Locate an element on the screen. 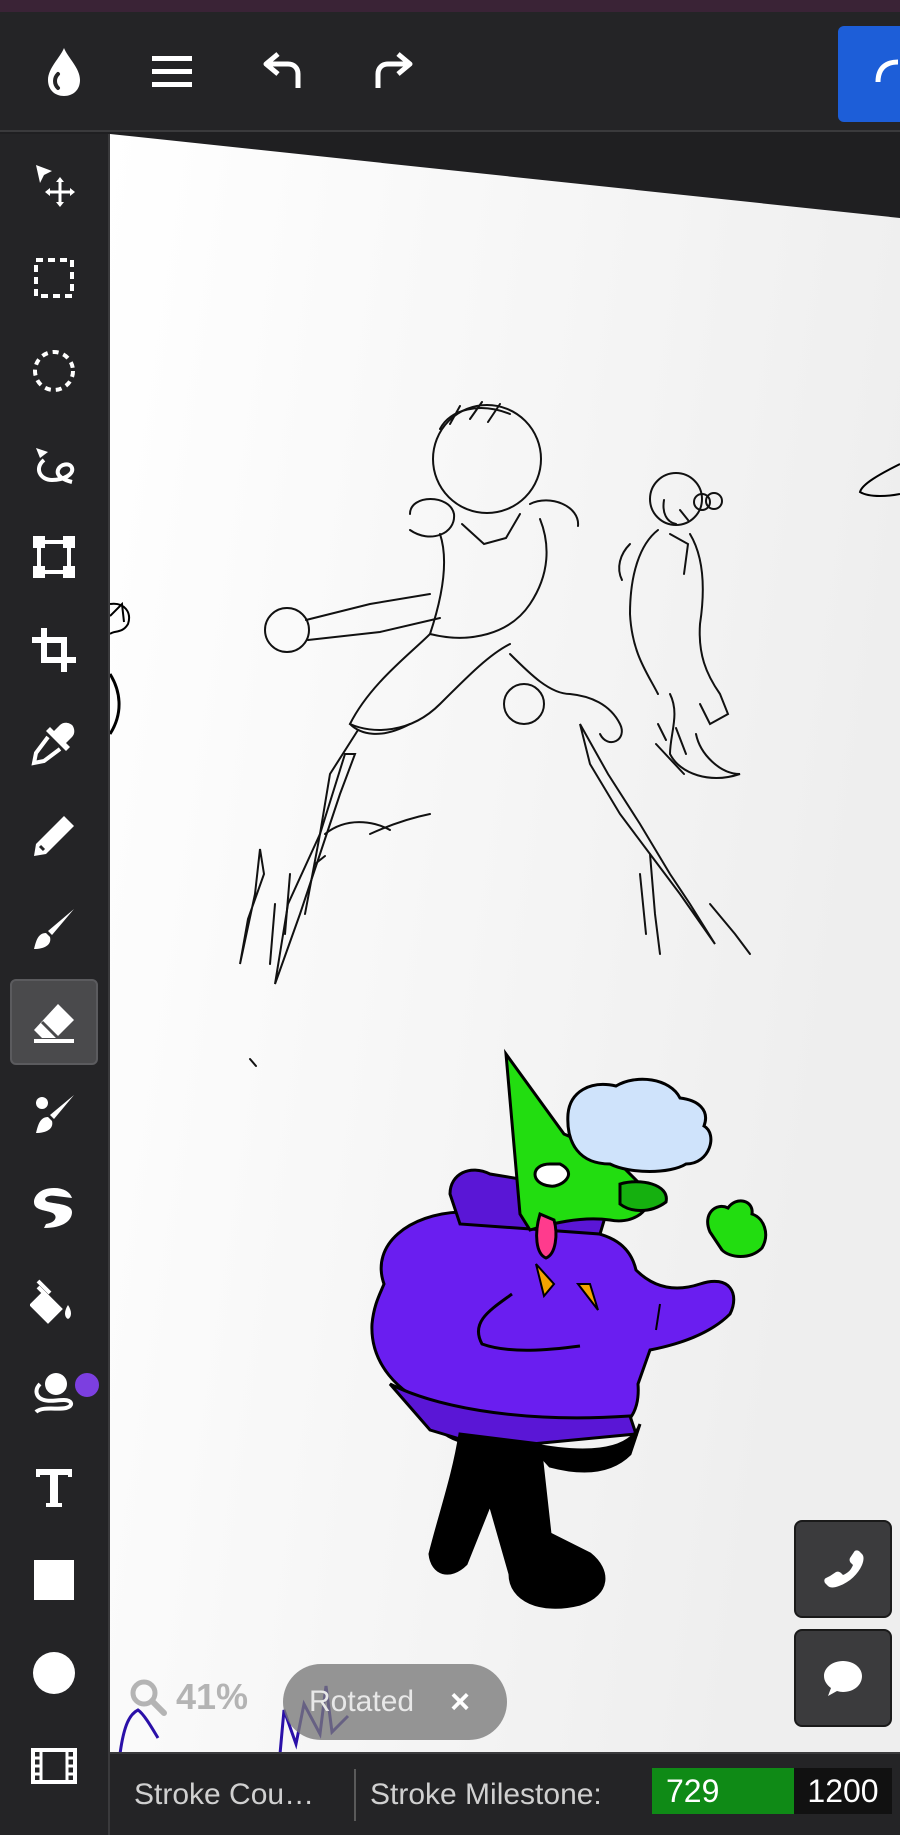 Image resolution: width=900 pixels, height=1835 pixels. stroke-milestone-progress: 729 1200 is located at coordinates (772, 1791).